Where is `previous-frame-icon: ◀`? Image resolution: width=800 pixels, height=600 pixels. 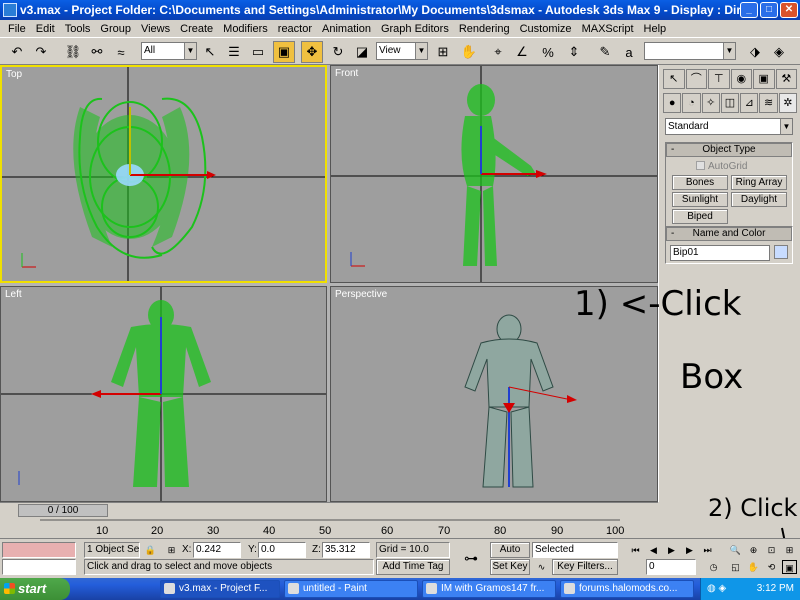 previous-frame-icon: ◀ is located at coordinates (653, 550).